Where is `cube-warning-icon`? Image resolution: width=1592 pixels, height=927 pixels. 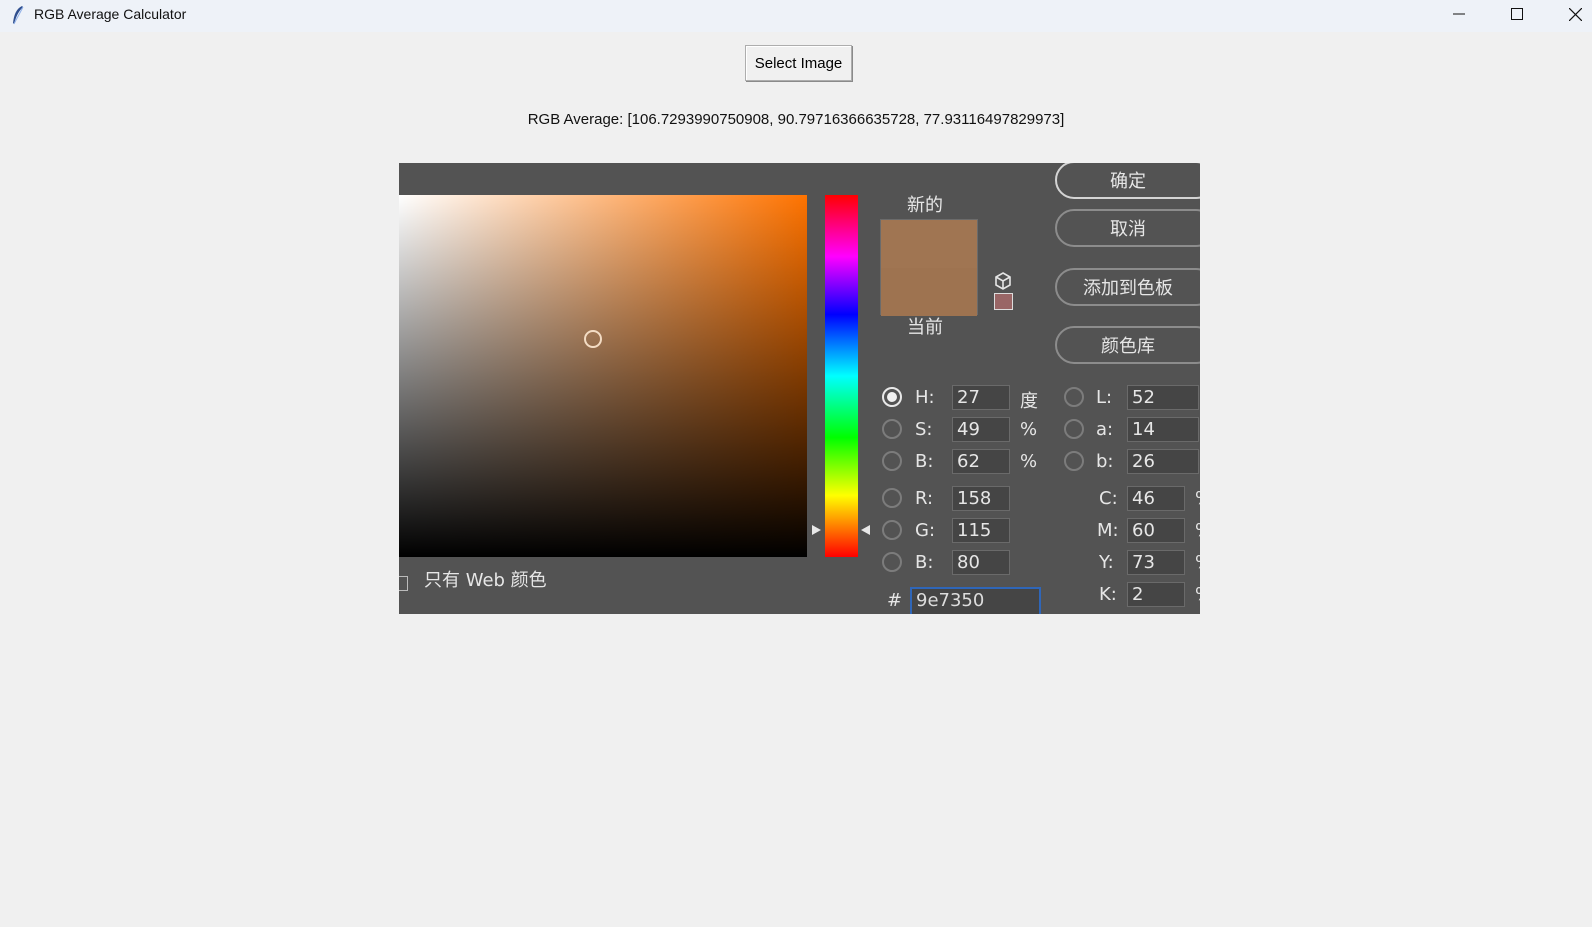
cube-warning-icon is located at coordinates (1003, 281).